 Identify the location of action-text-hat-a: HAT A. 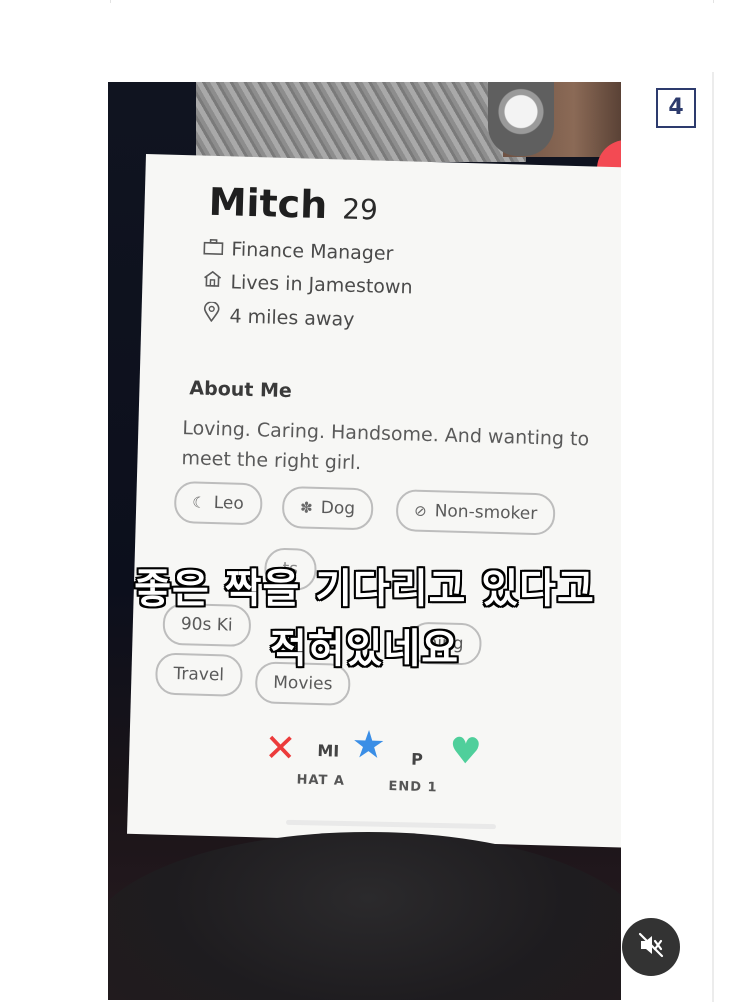
(321, 780).